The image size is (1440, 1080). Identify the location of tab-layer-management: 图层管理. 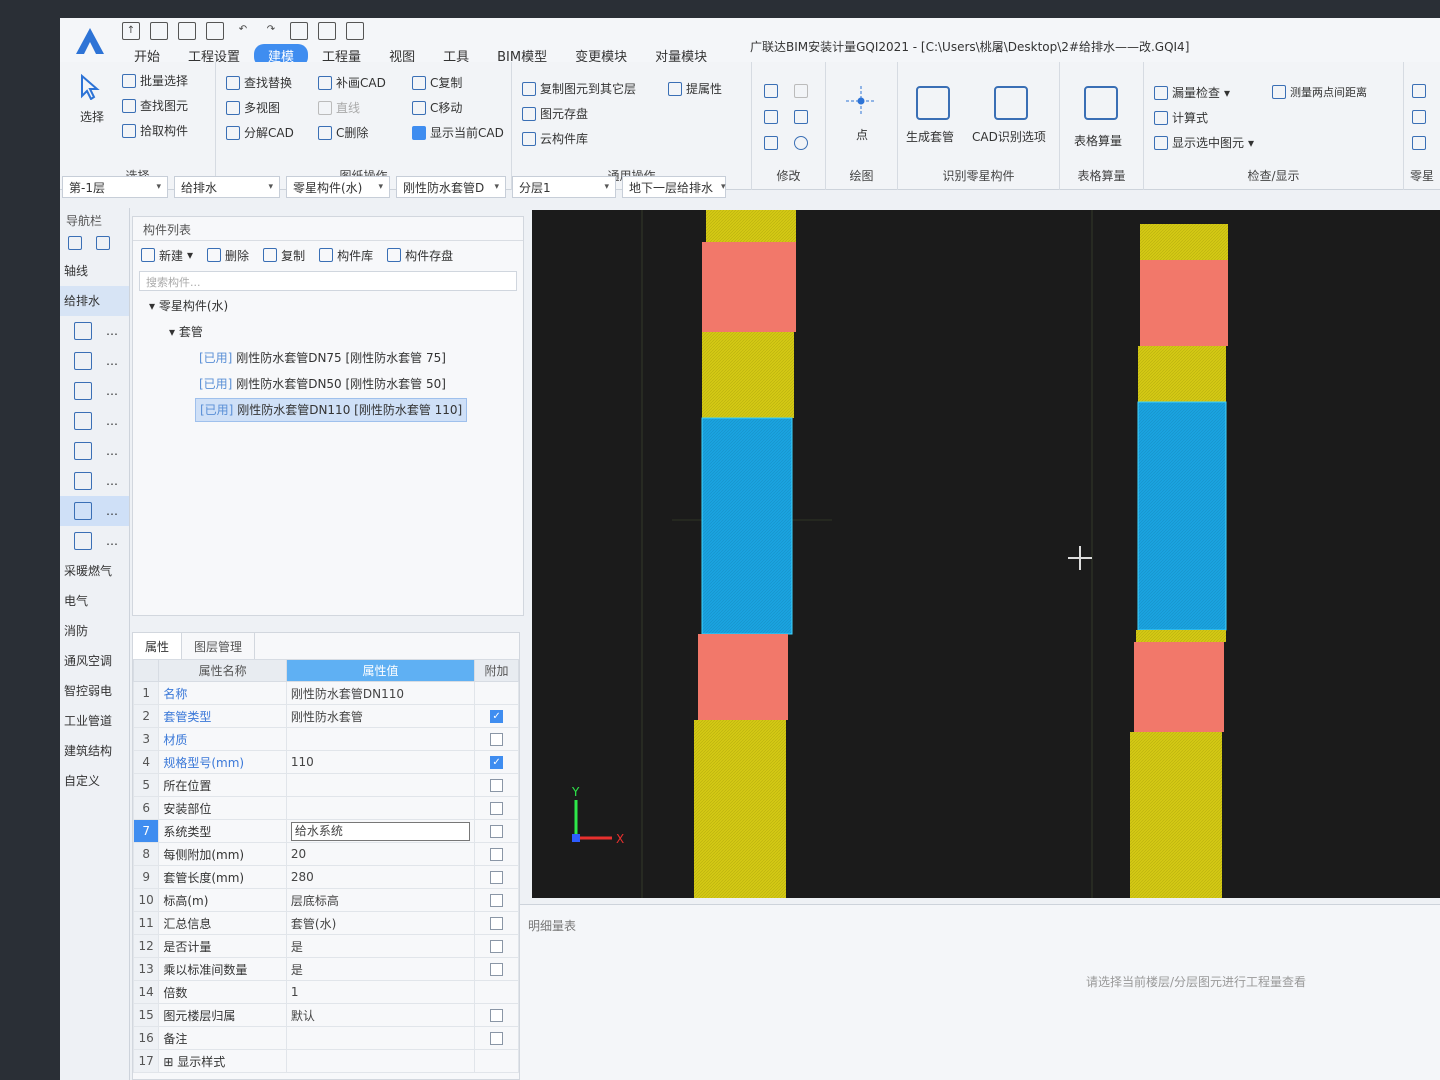
(219, 646).